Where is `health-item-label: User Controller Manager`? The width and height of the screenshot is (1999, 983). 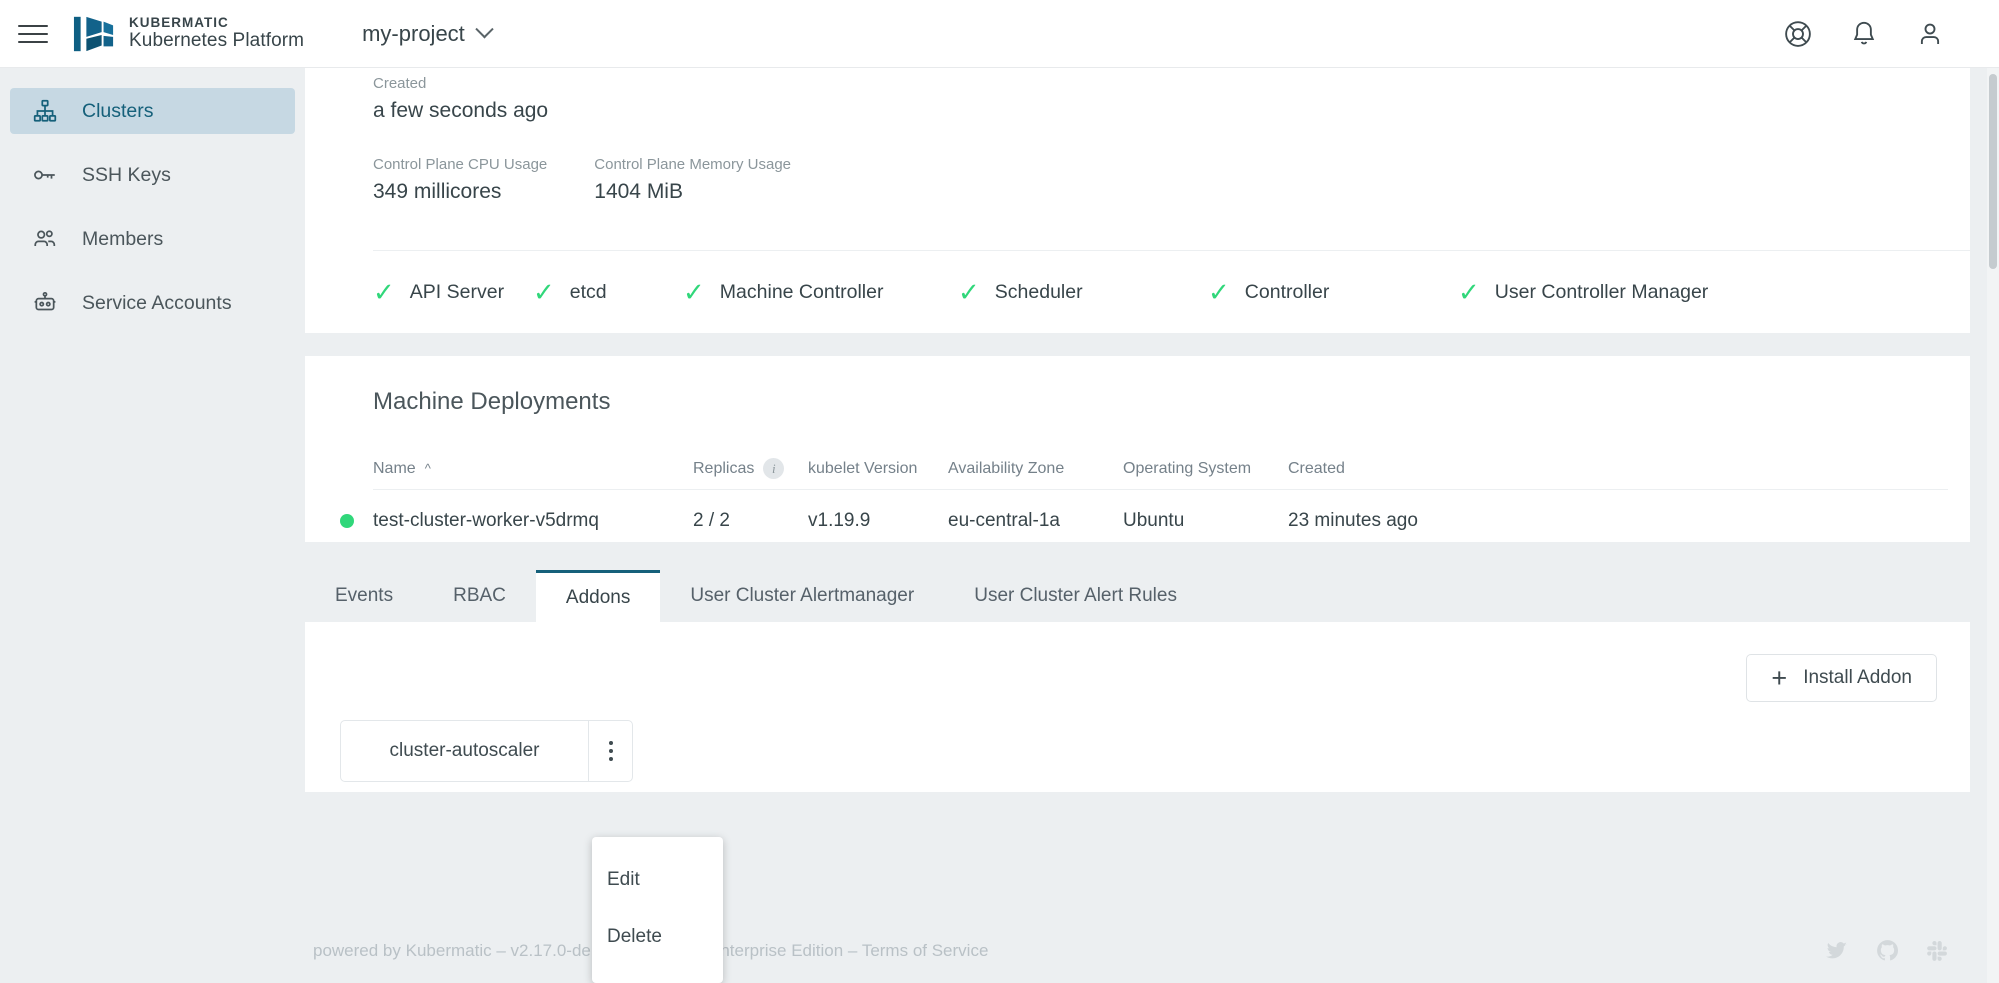
health-item-label: User Controller Manager is located at coordinates (1601, 291).